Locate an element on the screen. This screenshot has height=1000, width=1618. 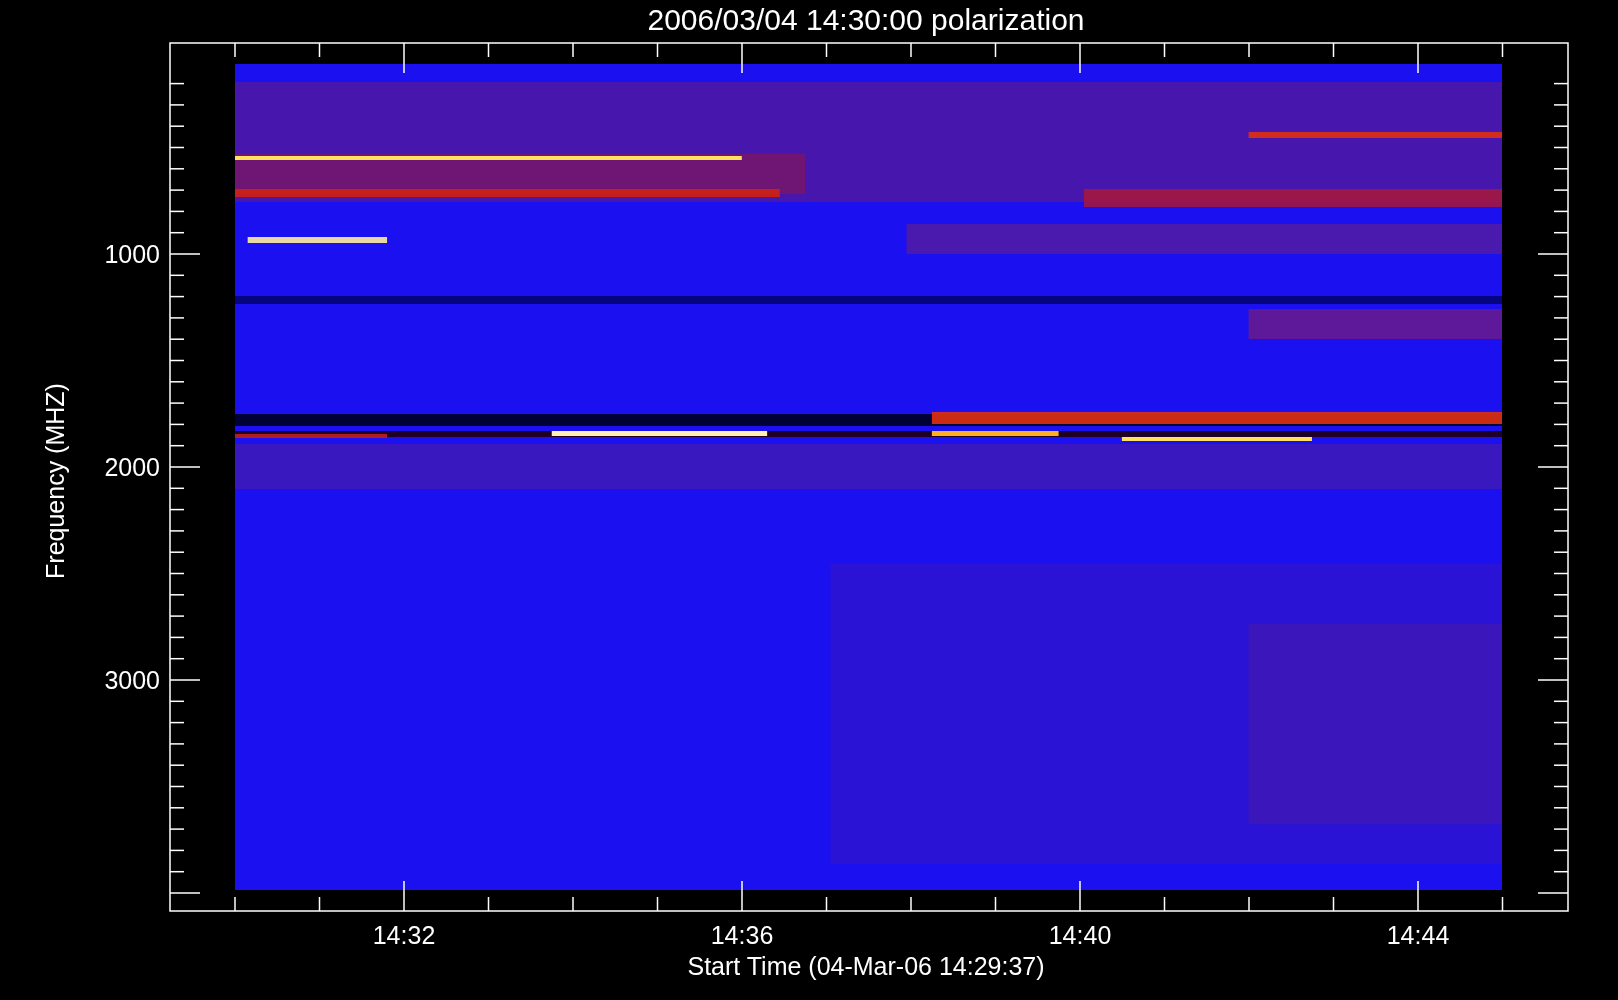
x-axis-label: Start Time (04-Mar-06 14:29:37) is located at coordinates (866, 966).